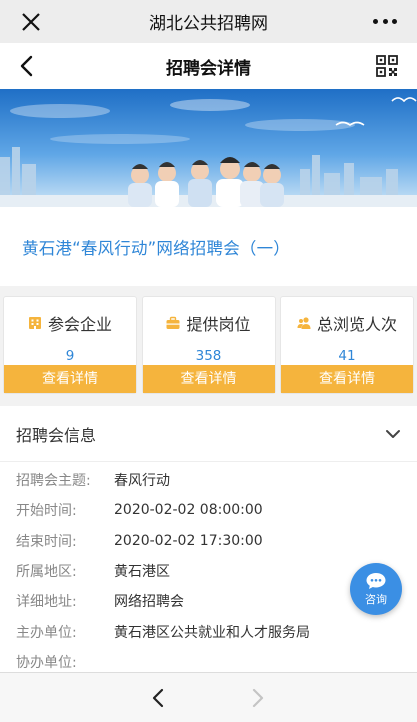 Image resolution: width=417 pixels, height=722 pixels. What do you see at coordinates (70, 356) in the screenshot?
I see `stat-value: 9` at bounding box center [70, 356].